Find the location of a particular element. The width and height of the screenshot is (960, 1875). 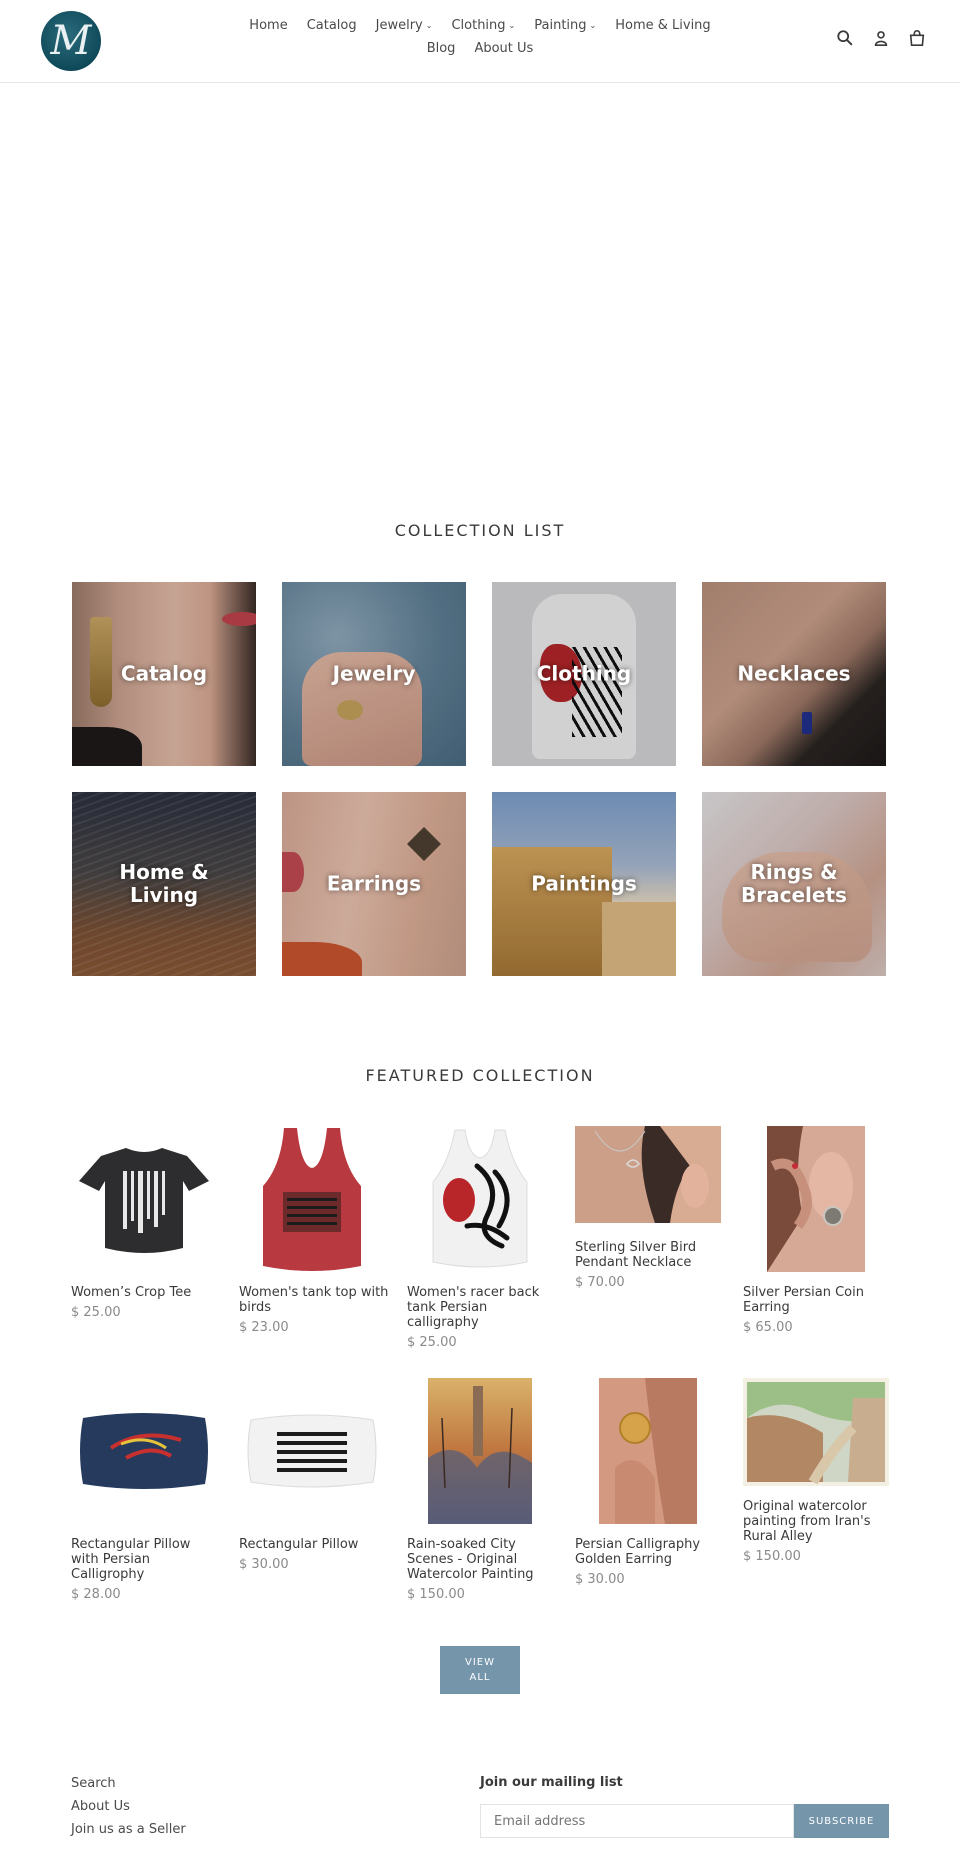

nav-label: Catalog is located at coordinates (331, 25).